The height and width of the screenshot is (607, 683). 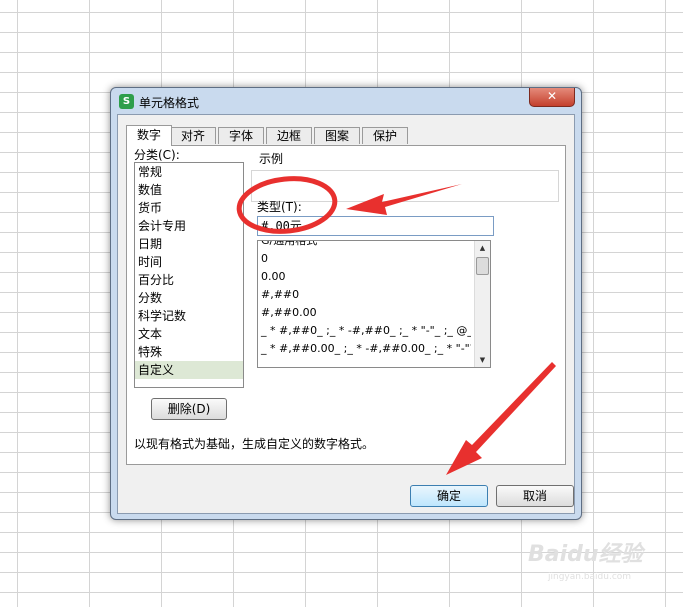 I want to click on type-label: 类型(T):, so click(x=279, y=207).